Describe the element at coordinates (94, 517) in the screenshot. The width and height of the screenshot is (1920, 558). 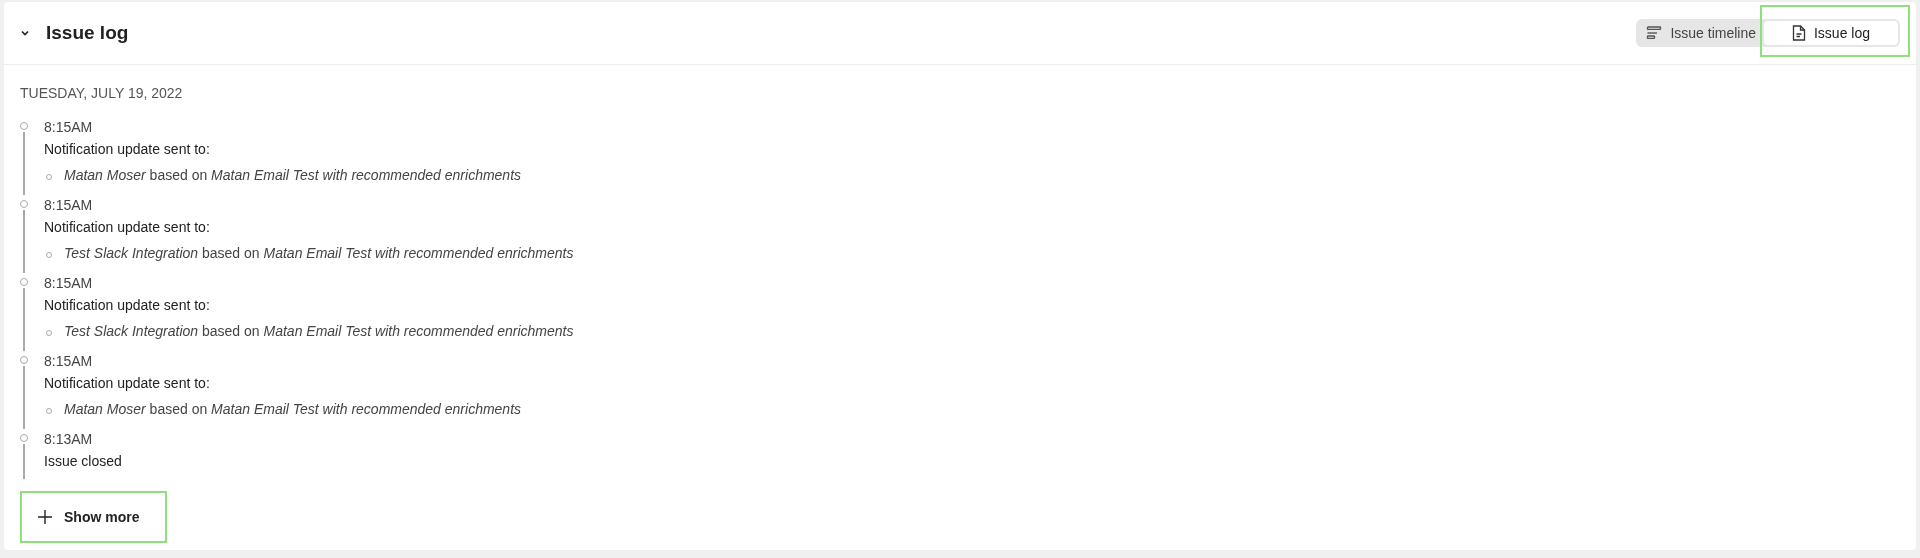
I see `show-more-button: Show more` at that location.